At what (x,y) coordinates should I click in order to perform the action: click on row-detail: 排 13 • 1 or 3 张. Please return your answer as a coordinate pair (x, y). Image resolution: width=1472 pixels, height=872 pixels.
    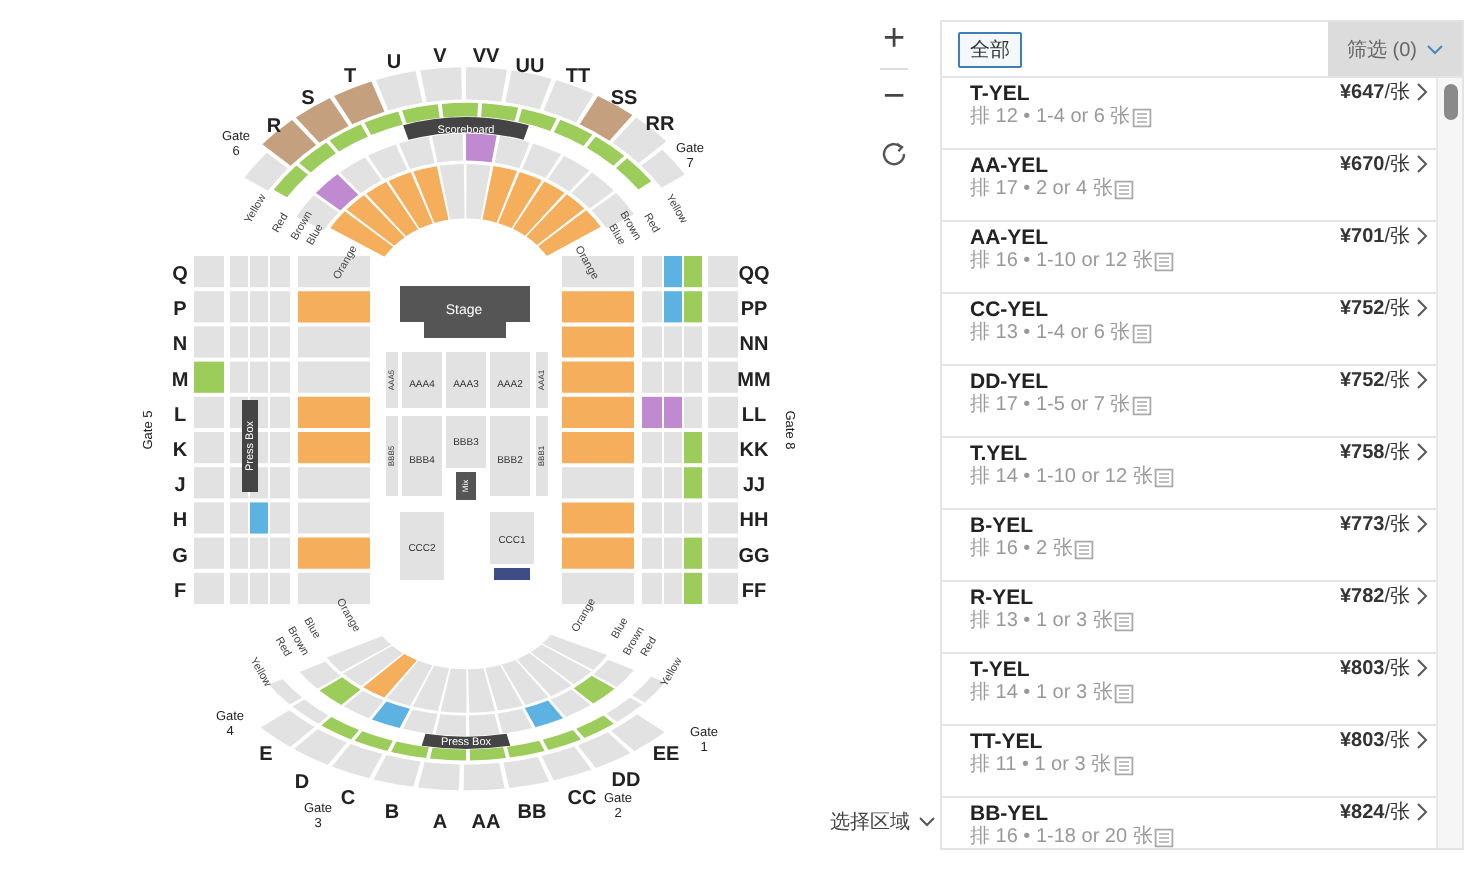
    Looking at the image, I should click on (1041, 622).